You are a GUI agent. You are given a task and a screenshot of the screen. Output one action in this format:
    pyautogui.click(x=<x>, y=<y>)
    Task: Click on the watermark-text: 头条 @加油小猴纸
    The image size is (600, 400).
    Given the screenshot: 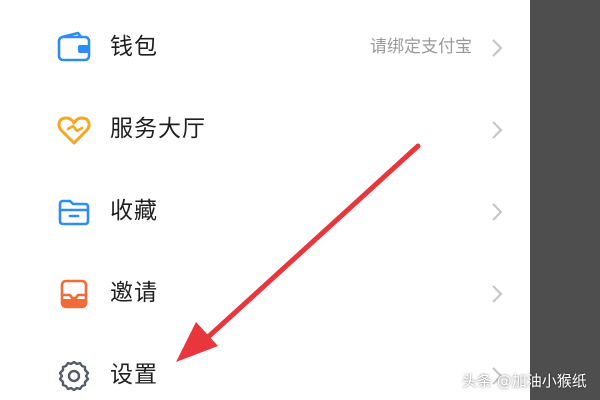 What is the action you would take?
    pyautogui.click(x=524, y=381)
    